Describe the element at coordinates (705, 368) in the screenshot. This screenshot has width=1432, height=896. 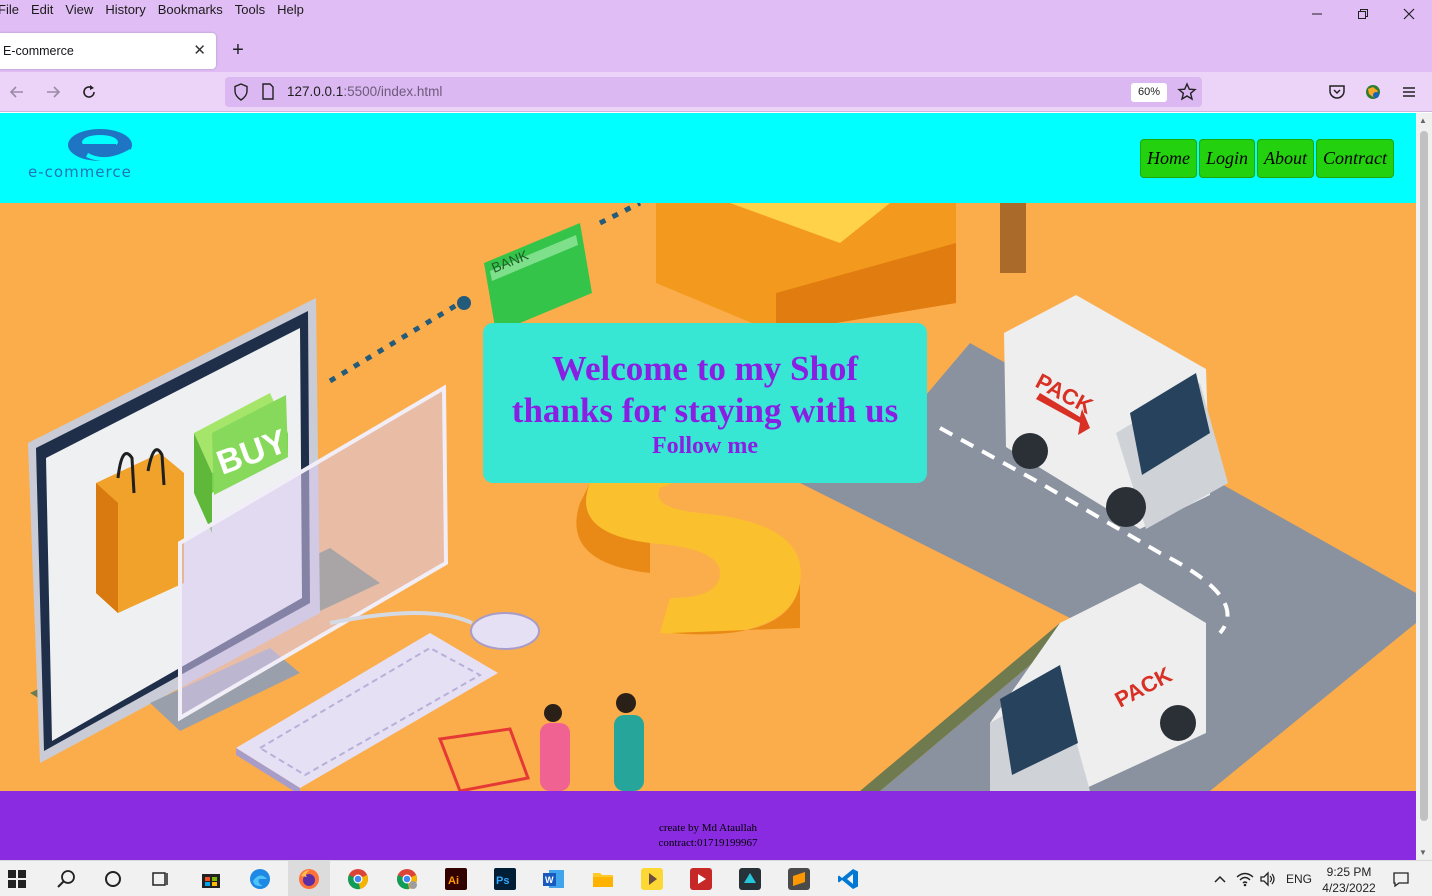
I see `welcome-heading: Welcome to my Shof` at that location.